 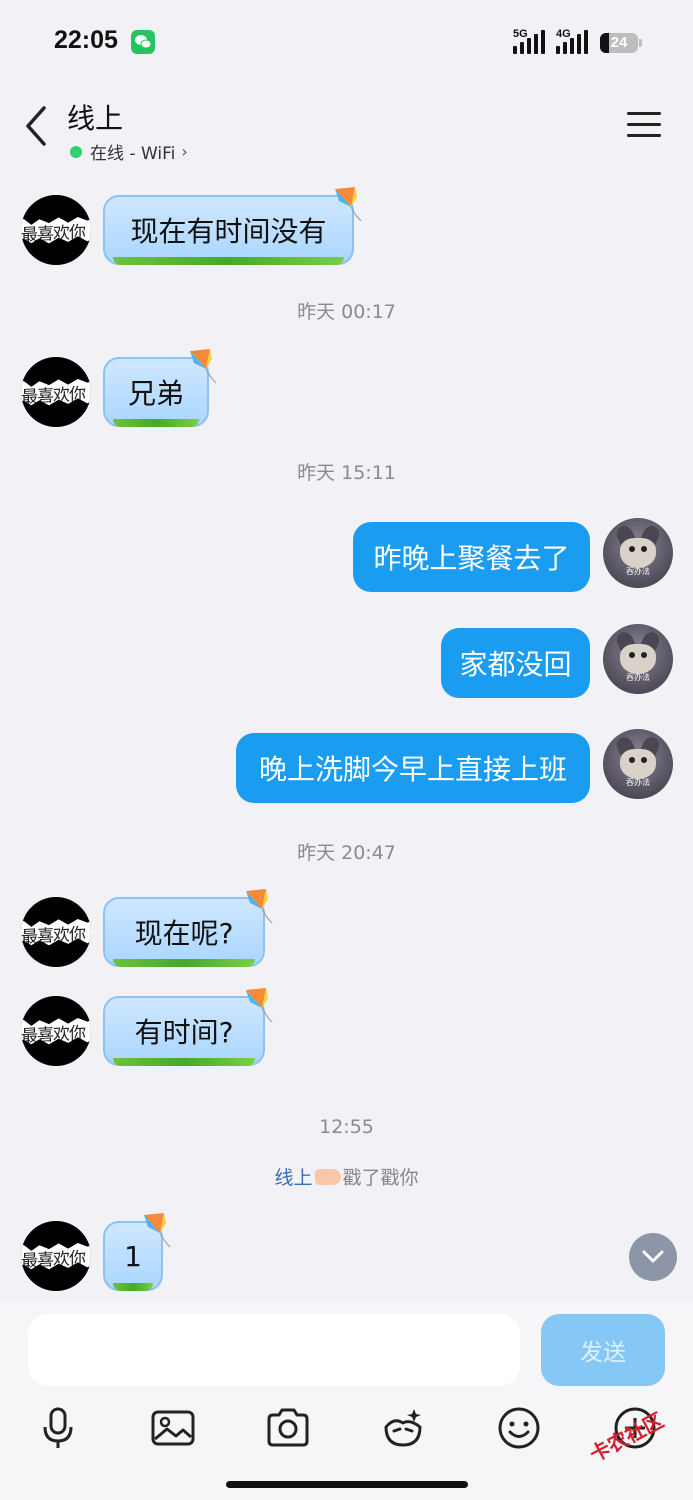 I want to click on chevron-down-icon, so click(x=653, y=1256).